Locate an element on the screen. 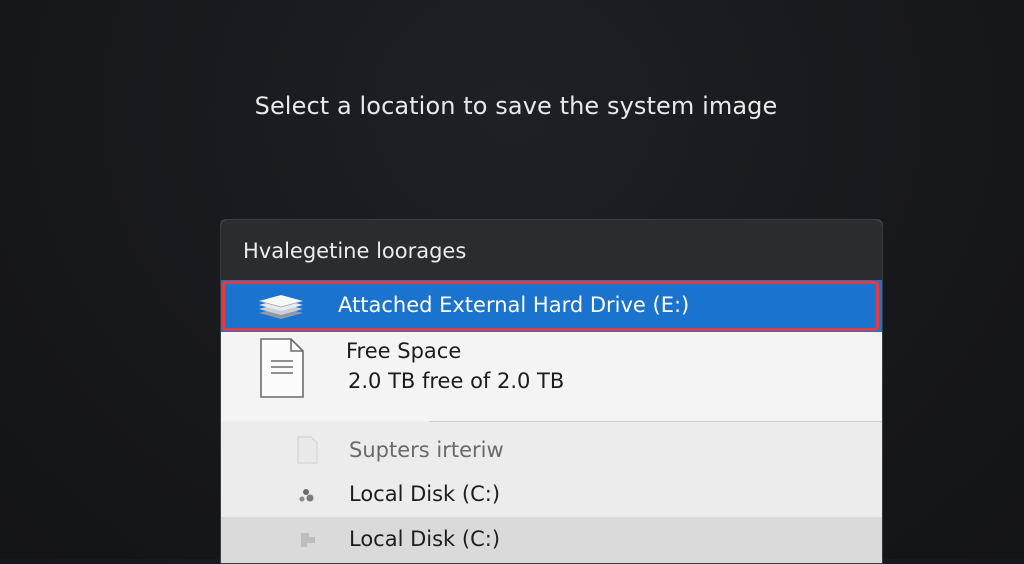 This screenshot has height=564, width=1024. location-item-external-drive: Attached External Hard Drive (E:) is located at coordinates (551, 306).